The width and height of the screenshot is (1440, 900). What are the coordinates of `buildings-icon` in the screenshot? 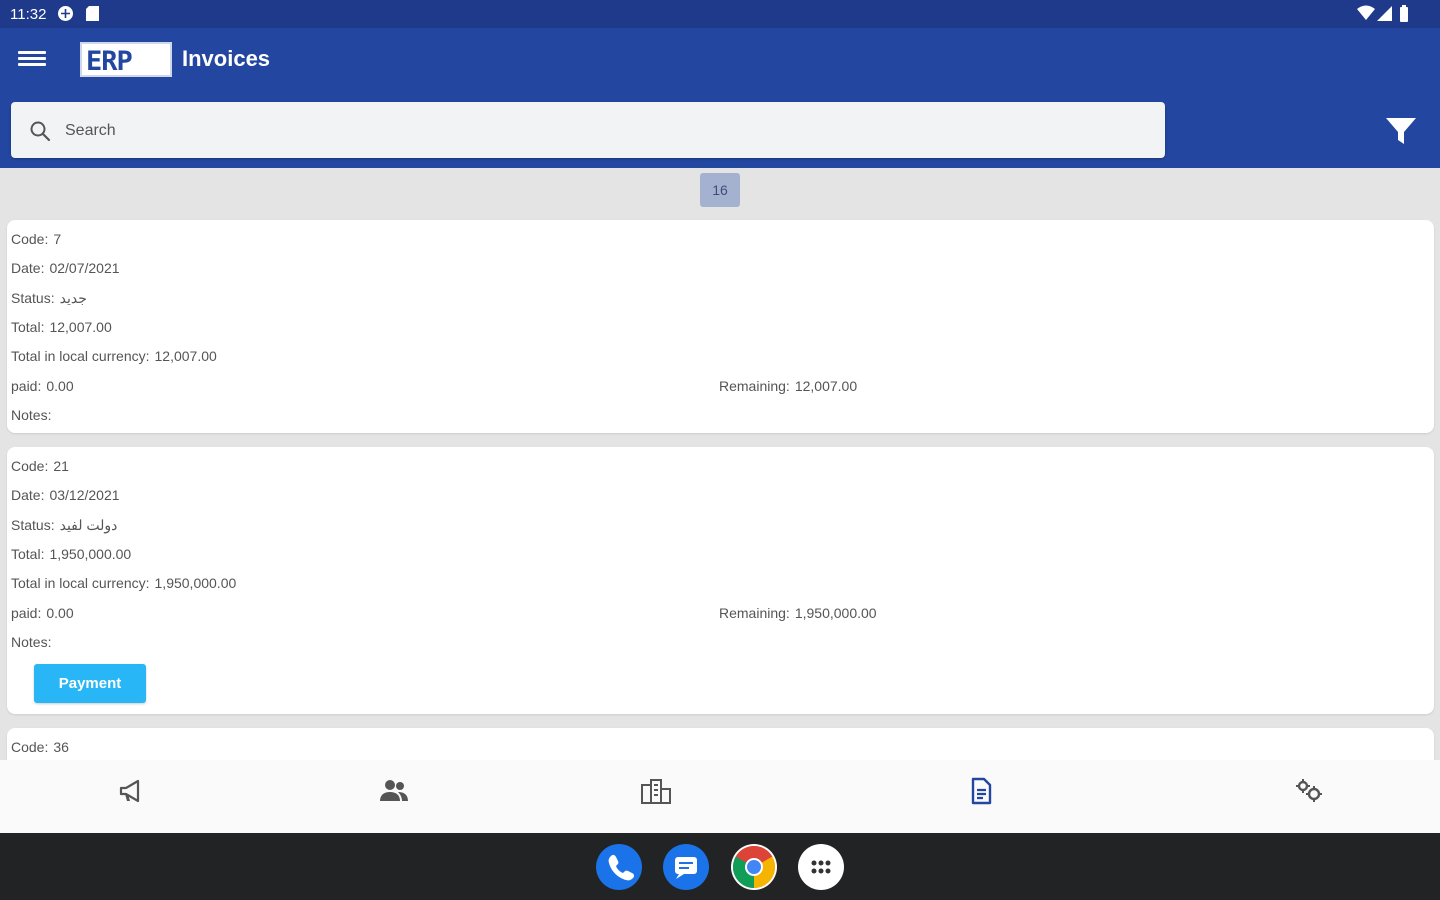 It's located at (656, 791).